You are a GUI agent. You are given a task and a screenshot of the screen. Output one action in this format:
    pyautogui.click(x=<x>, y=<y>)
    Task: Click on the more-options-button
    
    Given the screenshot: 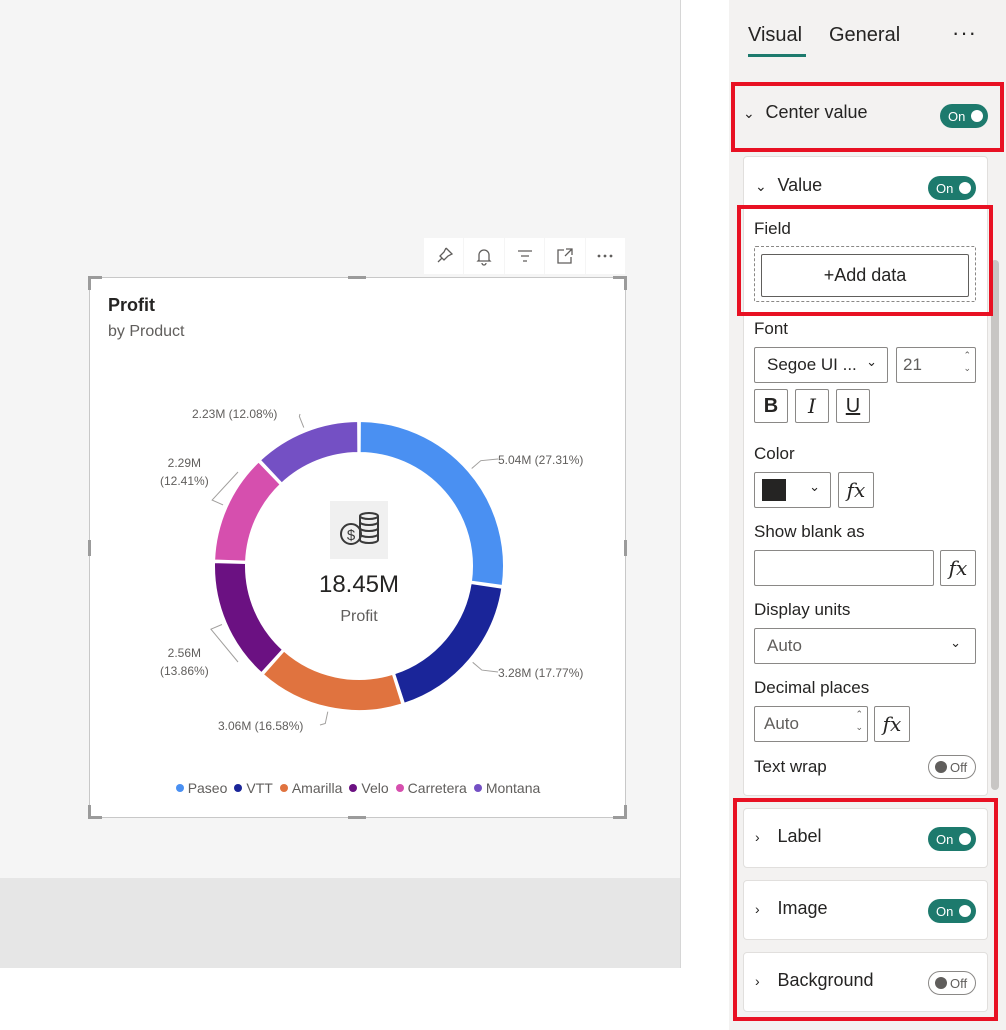 What is the action you would take?
    pyautogui.click(x=605, y=256)
    